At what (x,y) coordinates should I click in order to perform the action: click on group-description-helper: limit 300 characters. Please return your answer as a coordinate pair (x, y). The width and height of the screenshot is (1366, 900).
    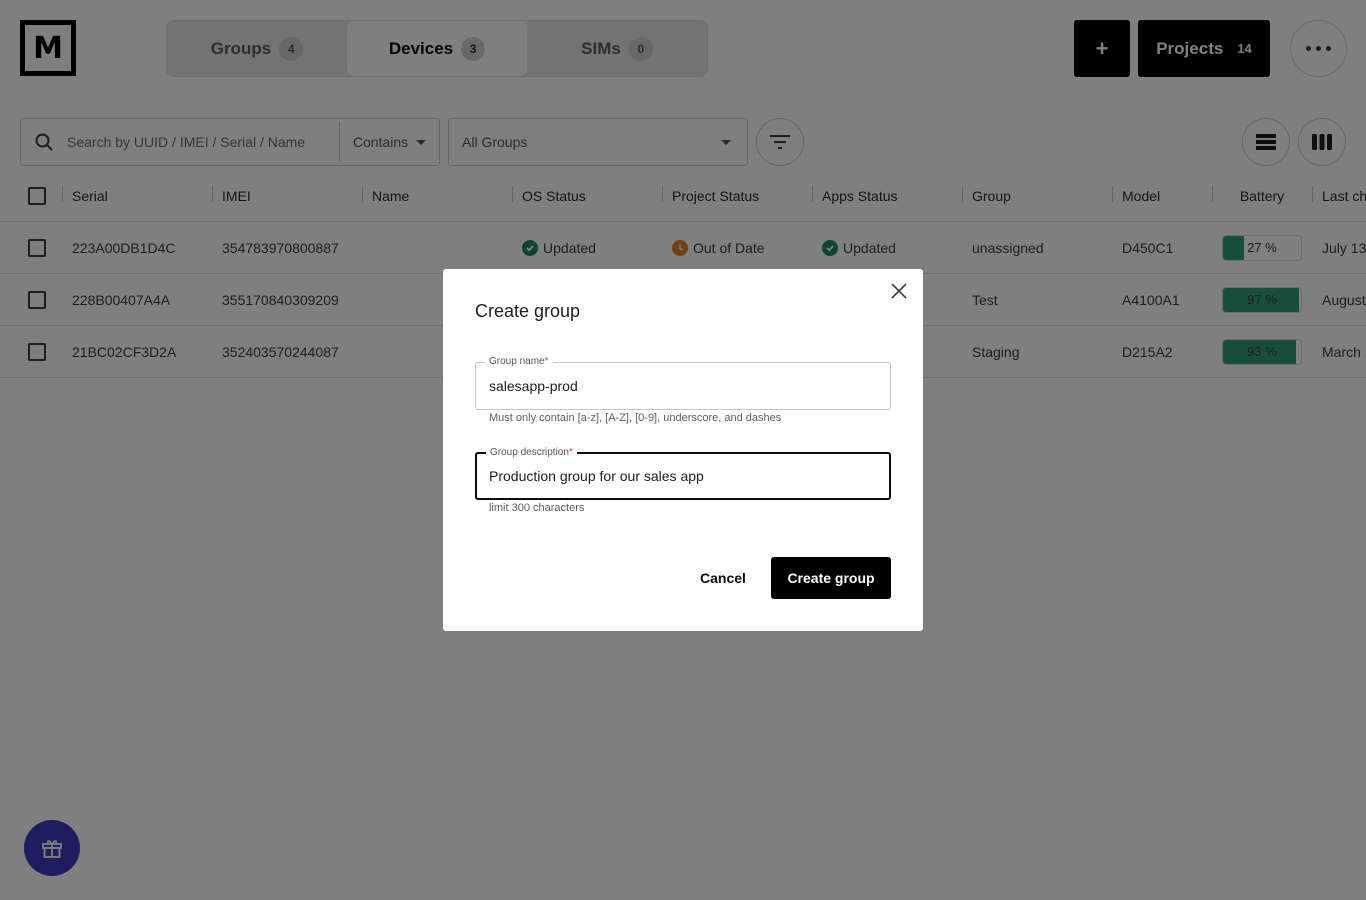
    Looking at the image, I should click on (537, 508).